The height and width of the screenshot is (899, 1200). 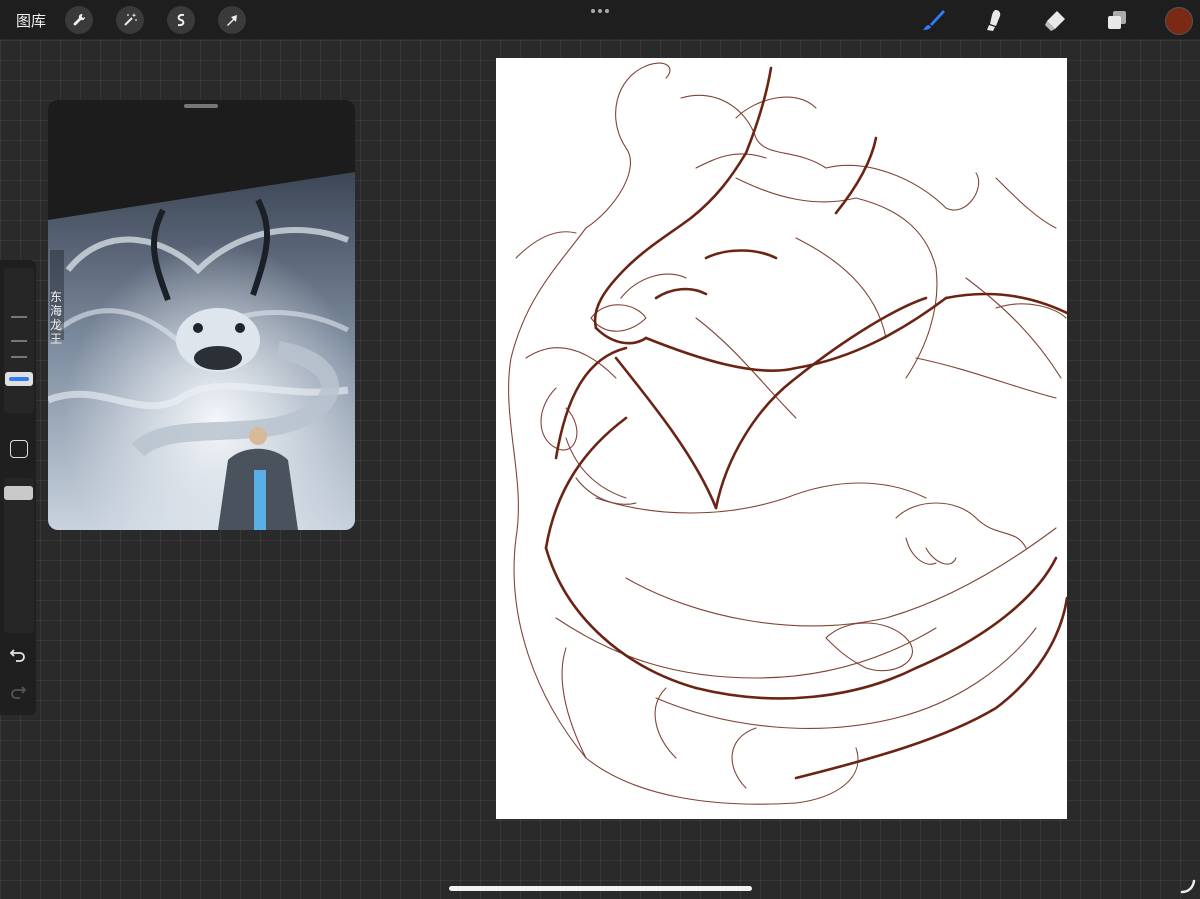 I want to click on brush-size-handle, so click(x=19, y=379).